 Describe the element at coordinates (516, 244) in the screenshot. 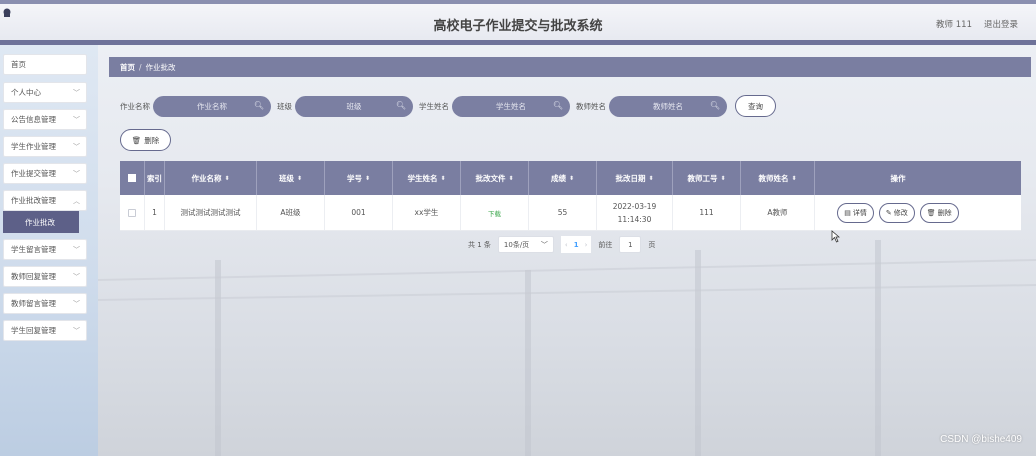

I see `page-size-value: 10条/页` at that location.